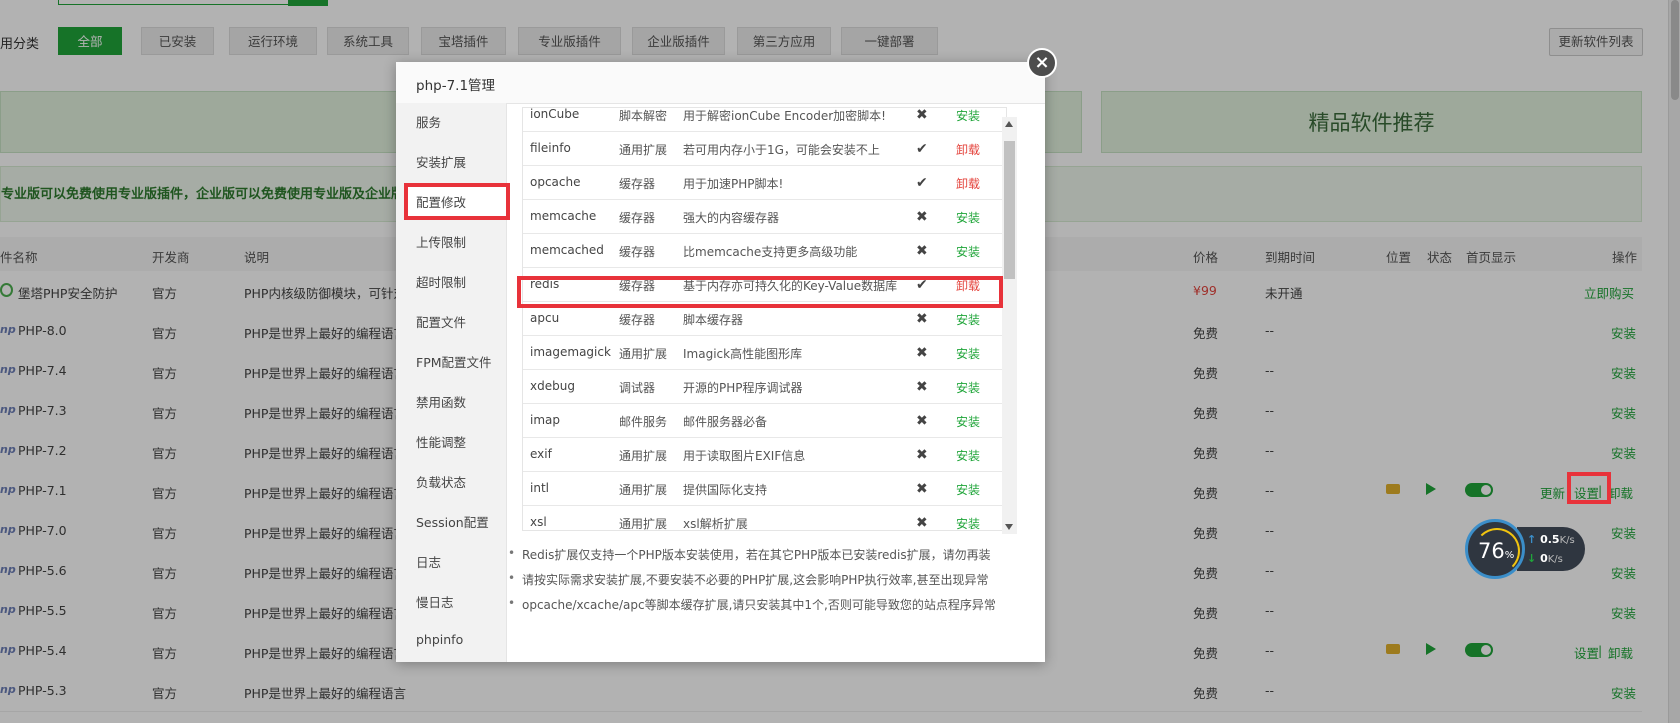 This screenshot has width=1680, height=723. What do you see at coordinates (452, 521) in the screenshot?
I see `modal-nav-item: Session配置` at bounding box center [452, 521].